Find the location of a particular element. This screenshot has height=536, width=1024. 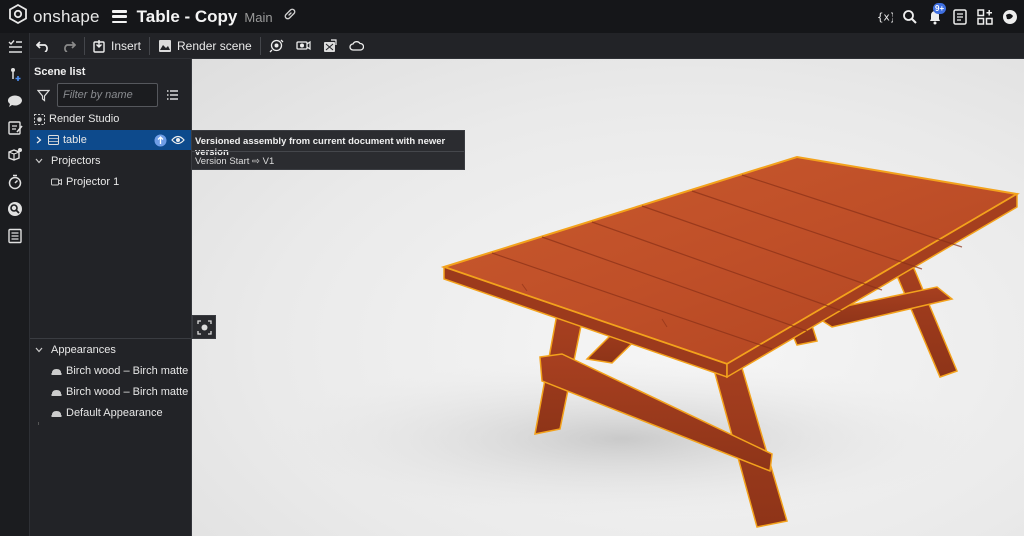

list-view-icon is located at coordinates (172, 95).